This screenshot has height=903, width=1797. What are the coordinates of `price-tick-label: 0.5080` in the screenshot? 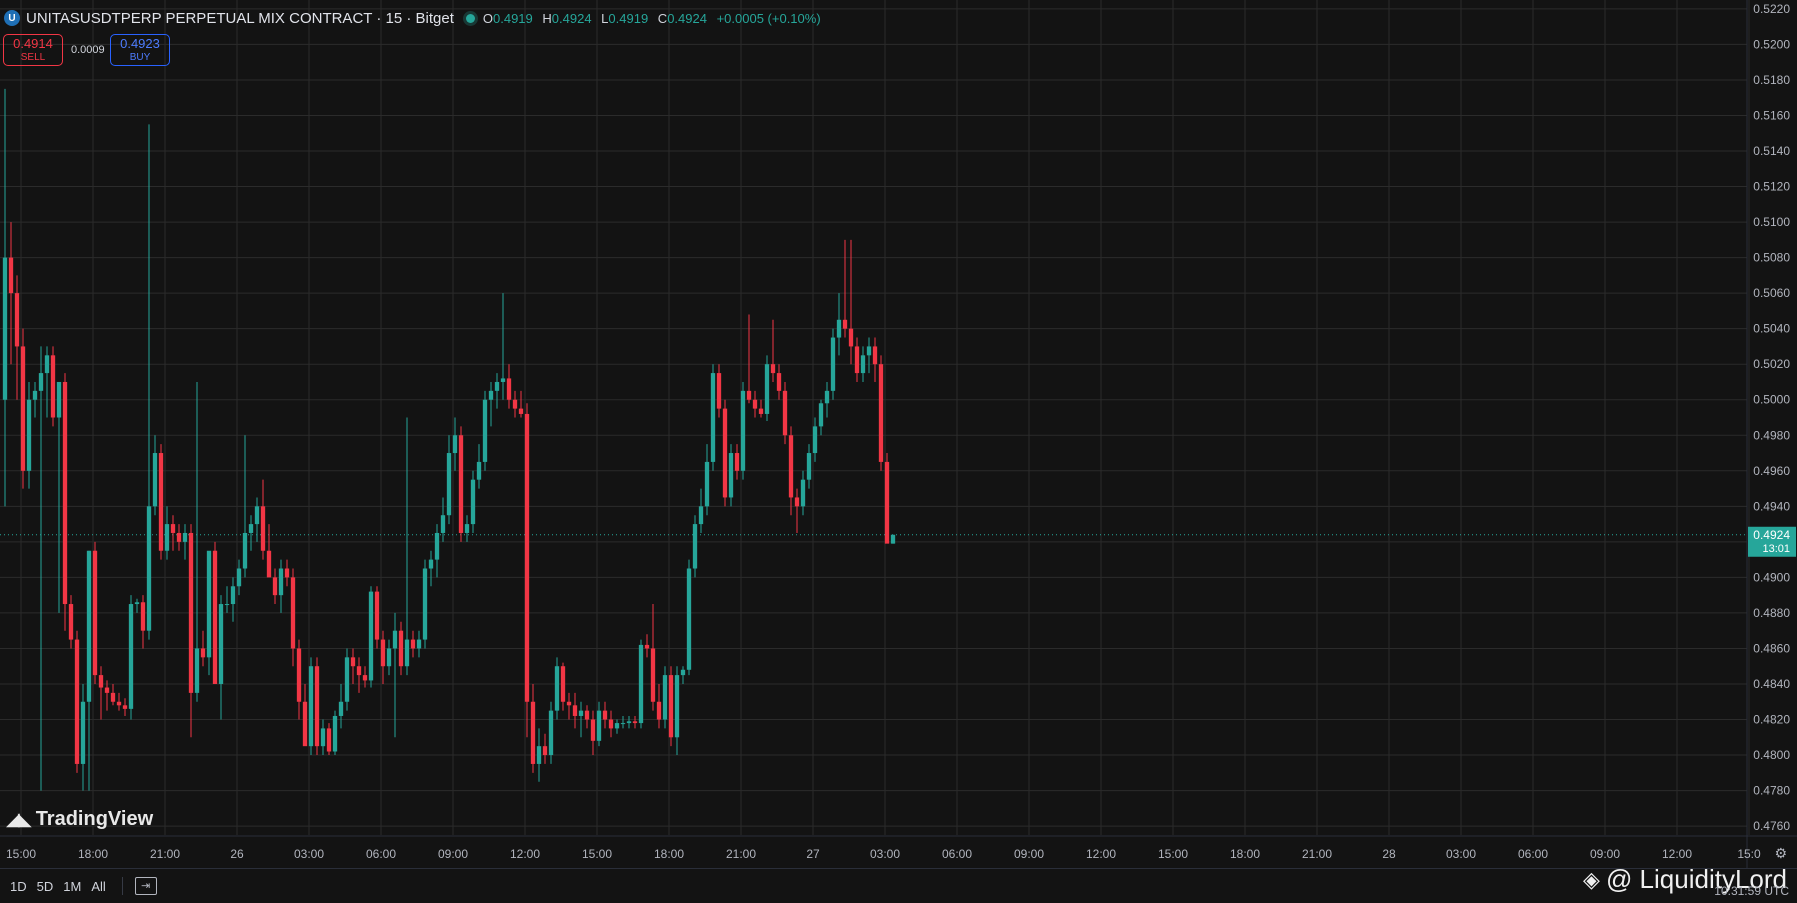 It's located at (1771, 258).